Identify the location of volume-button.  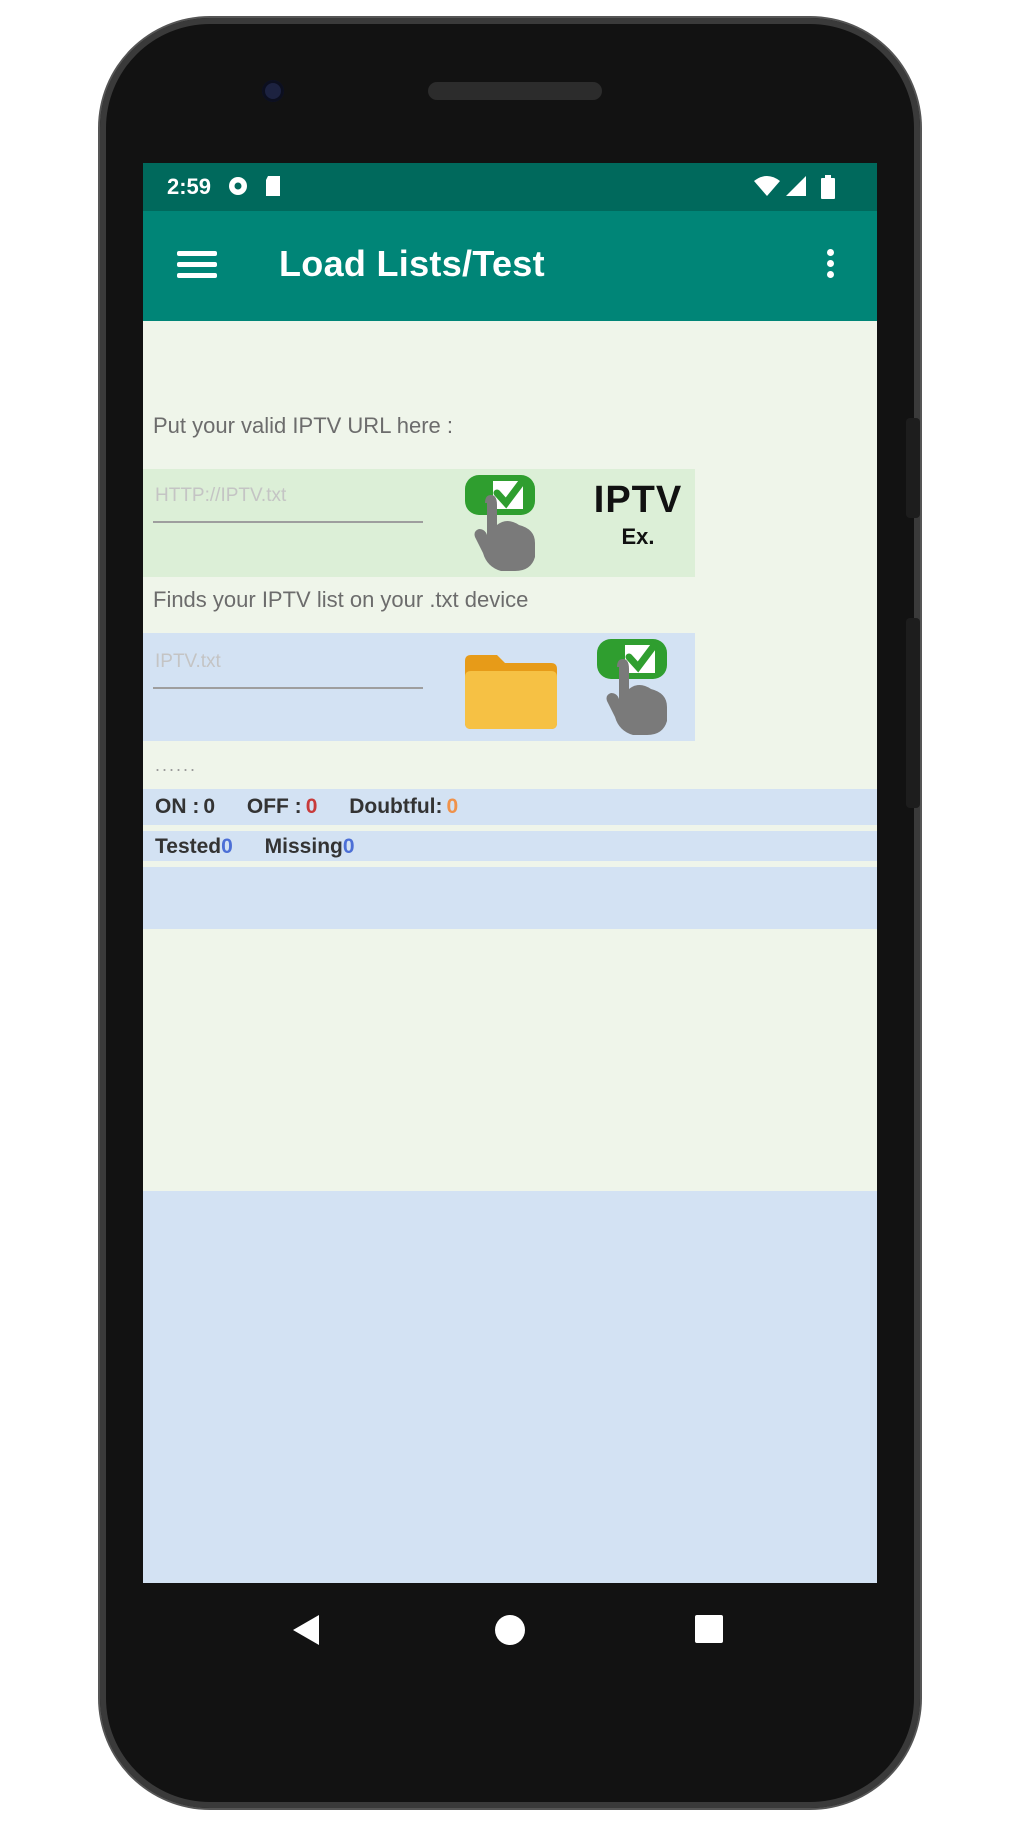
(913, 713).